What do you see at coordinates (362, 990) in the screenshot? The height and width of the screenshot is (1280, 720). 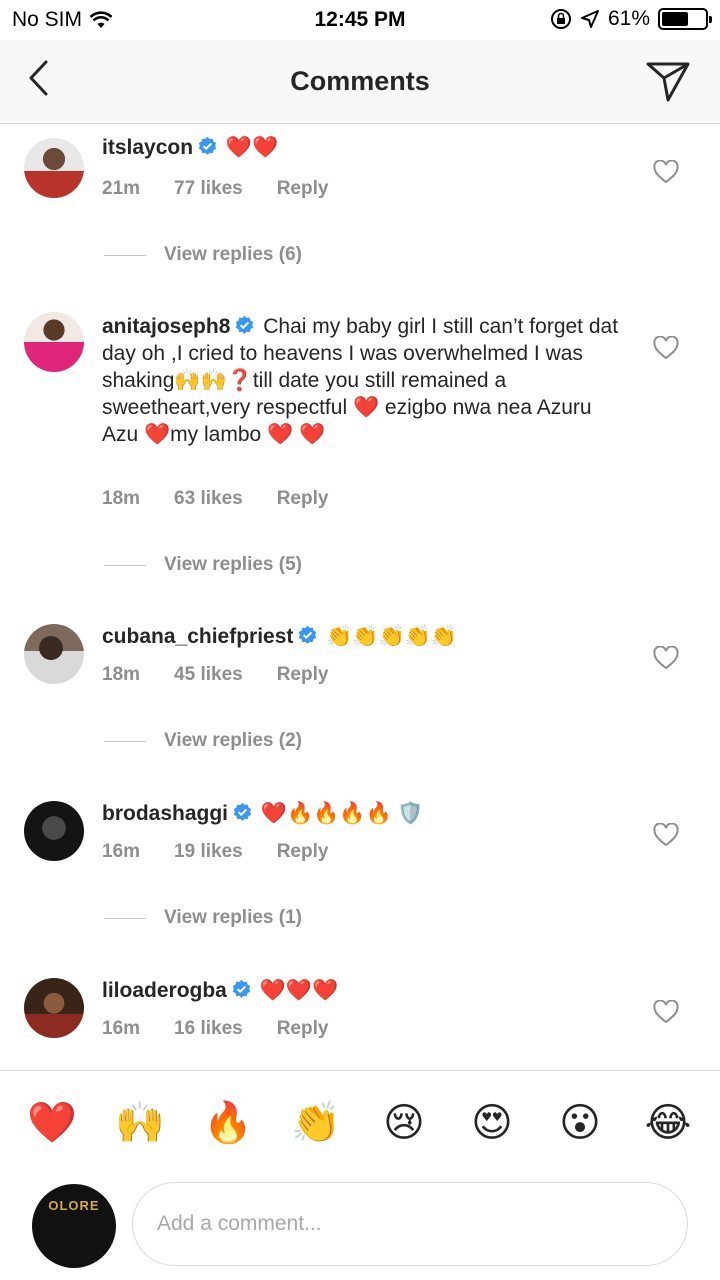 I see `comment-text-block: liloaderogba ❤️❤️❤️` at bounding box center [362, 990].